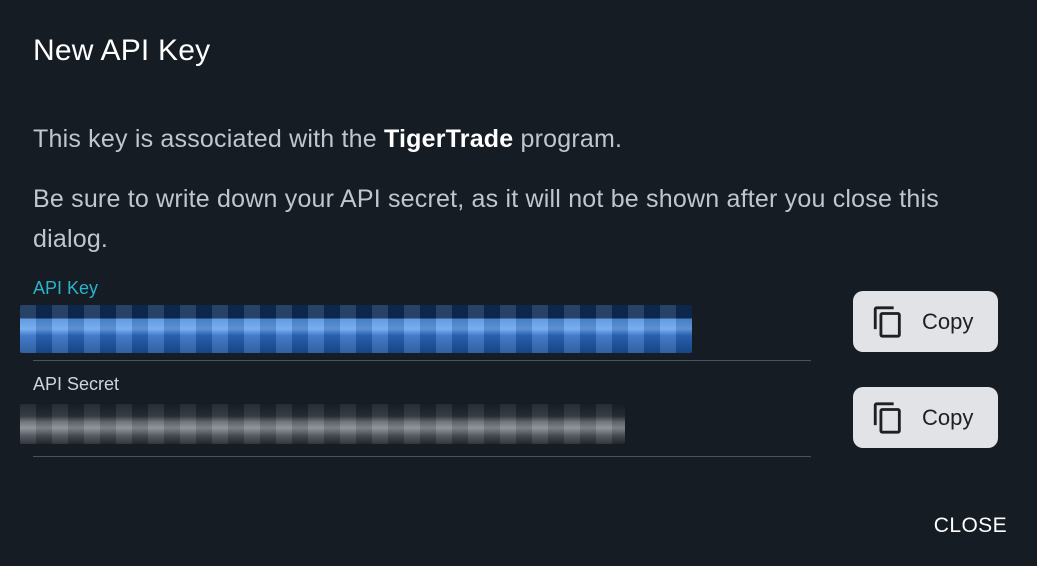 The image size is (1037, 566). What do you see at coordinates (356, 329) in the screenshot?
I see `api-key-value-redacted` at bounding box center [356, 329].